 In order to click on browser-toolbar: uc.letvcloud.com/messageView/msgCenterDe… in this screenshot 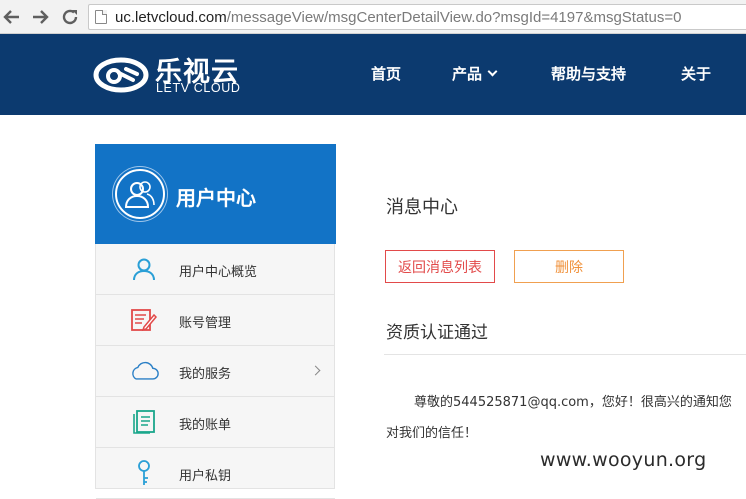, I will do `click(373, 17)`.